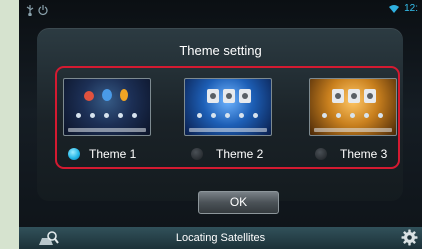 The height and width of the screenshot is (249, 422). Describe the element at coordinates (74, 154) in the screenshot. I see `theme-1-radio` at that location.